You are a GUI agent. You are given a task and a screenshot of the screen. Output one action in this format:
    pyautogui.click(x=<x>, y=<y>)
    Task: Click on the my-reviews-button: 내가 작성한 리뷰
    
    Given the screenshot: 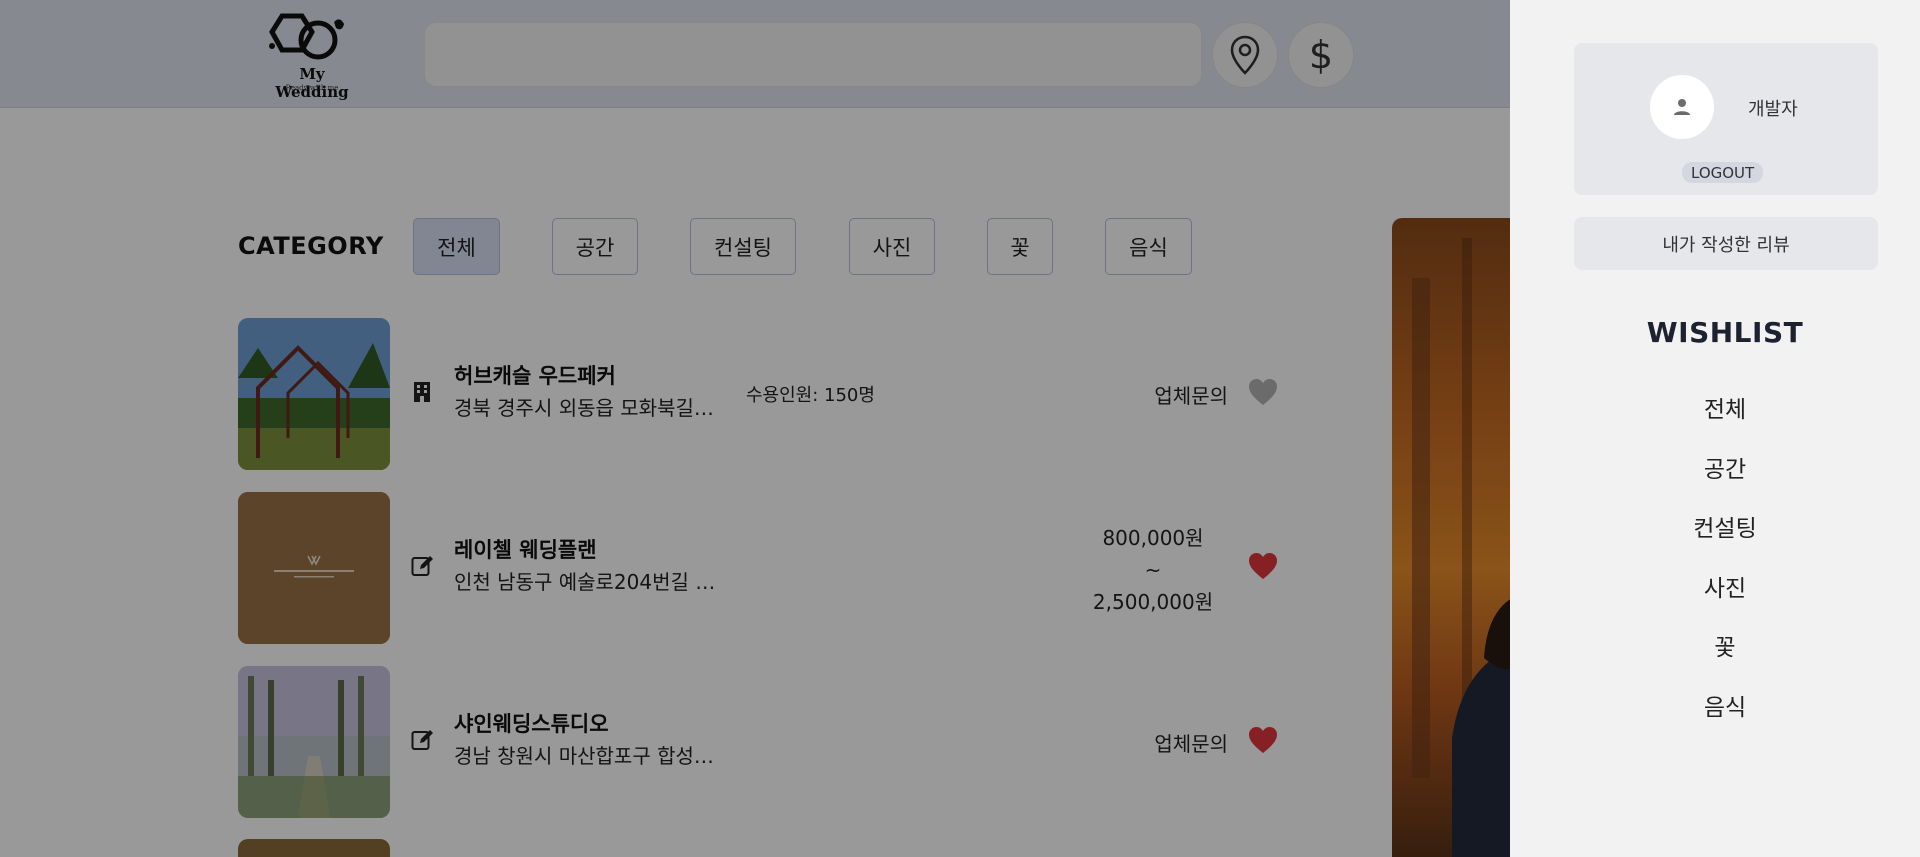 What is the action you would take?
    pyautogui.click(x=1726, y=243)
    